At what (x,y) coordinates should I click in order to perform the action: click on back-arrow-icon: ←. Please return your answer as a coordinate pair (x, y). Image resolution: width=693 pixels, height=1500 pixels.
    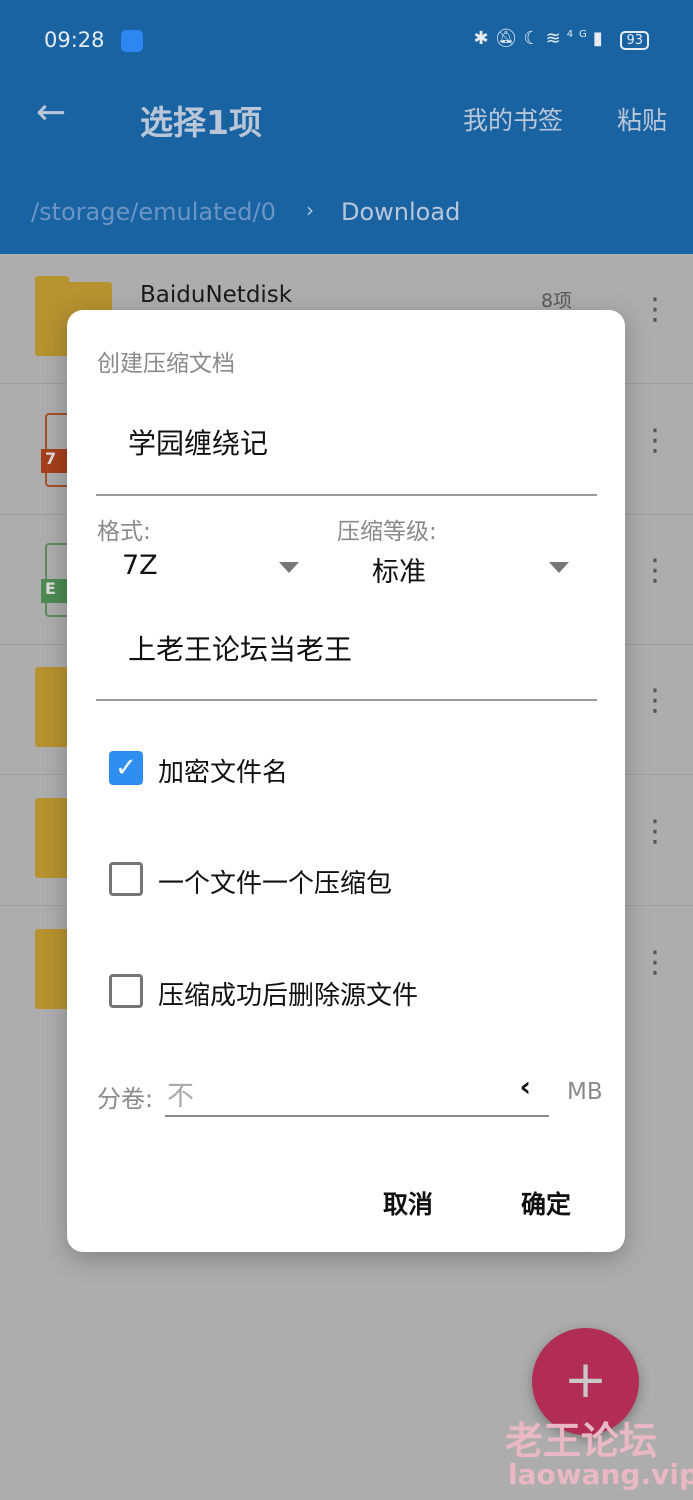
    Looking at the image, I should click on (51, 112).